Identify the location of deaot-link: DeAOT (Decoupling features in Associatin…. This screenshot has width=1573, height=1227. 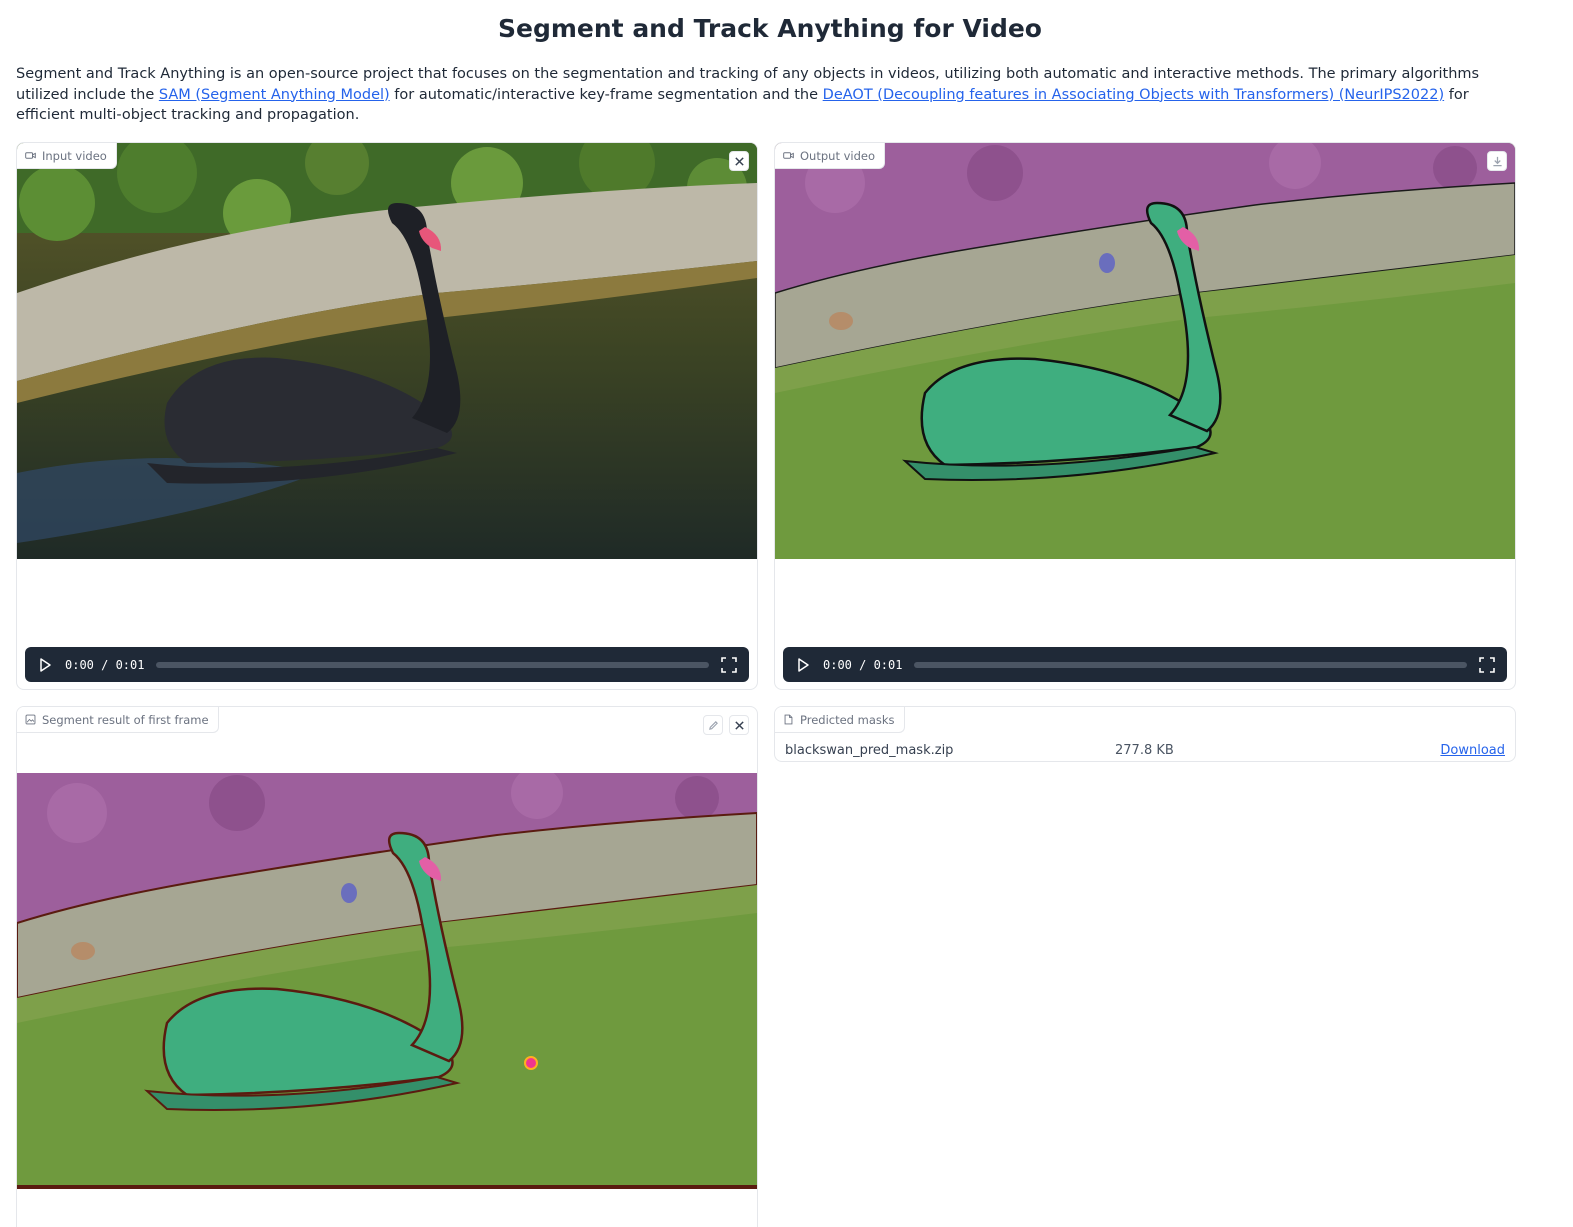
(1133, 95).